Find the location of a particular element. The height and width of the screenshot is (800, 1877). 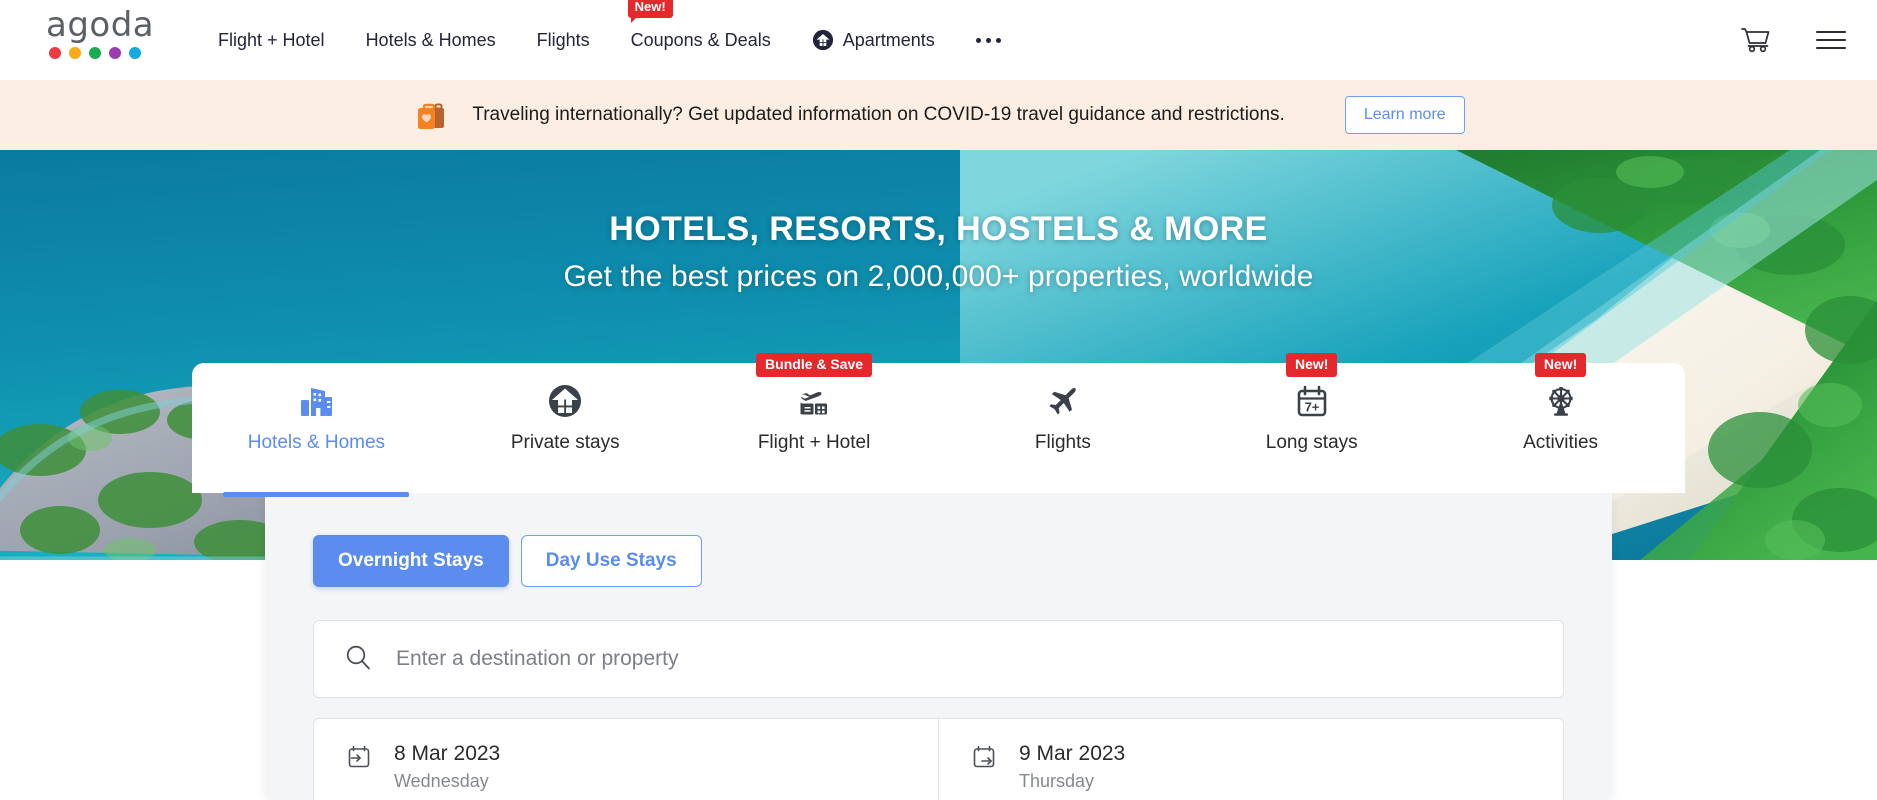

overnight-stays-button: Overnight Stays is located at coordinates (411, 561).